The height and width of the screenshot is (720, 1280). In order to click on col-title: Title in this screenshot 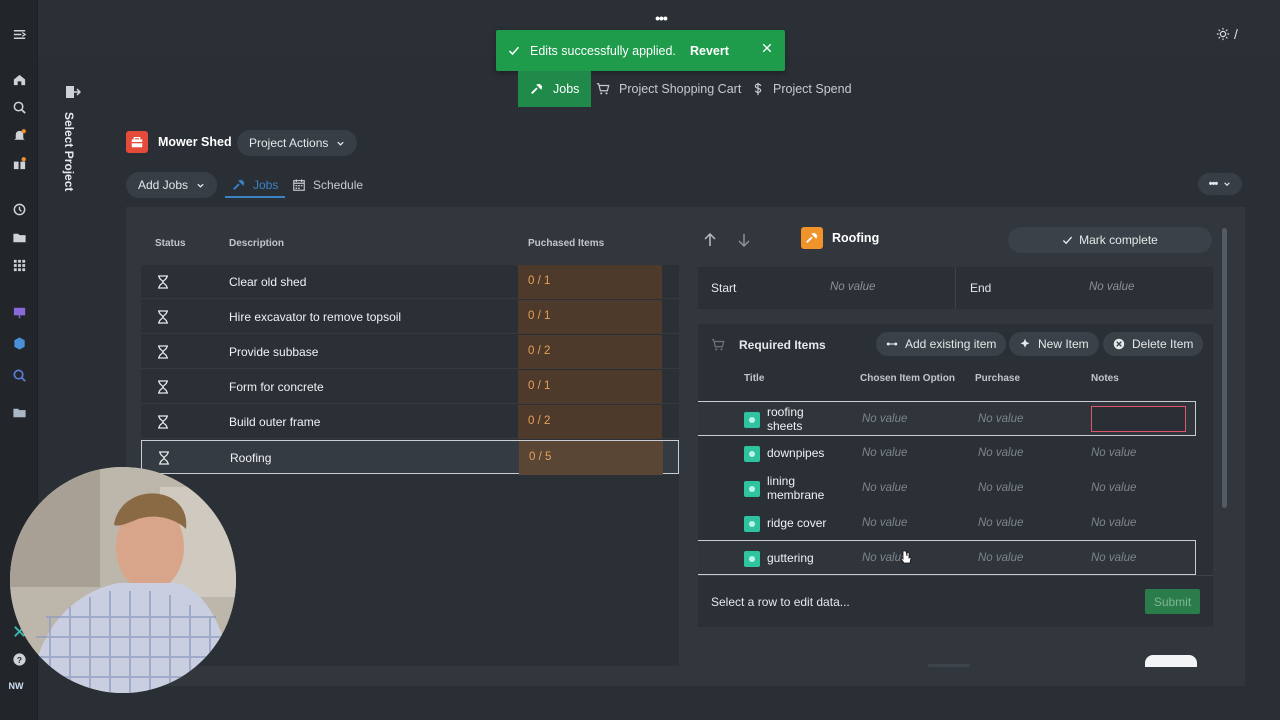, I will do `click(754, 378)`.